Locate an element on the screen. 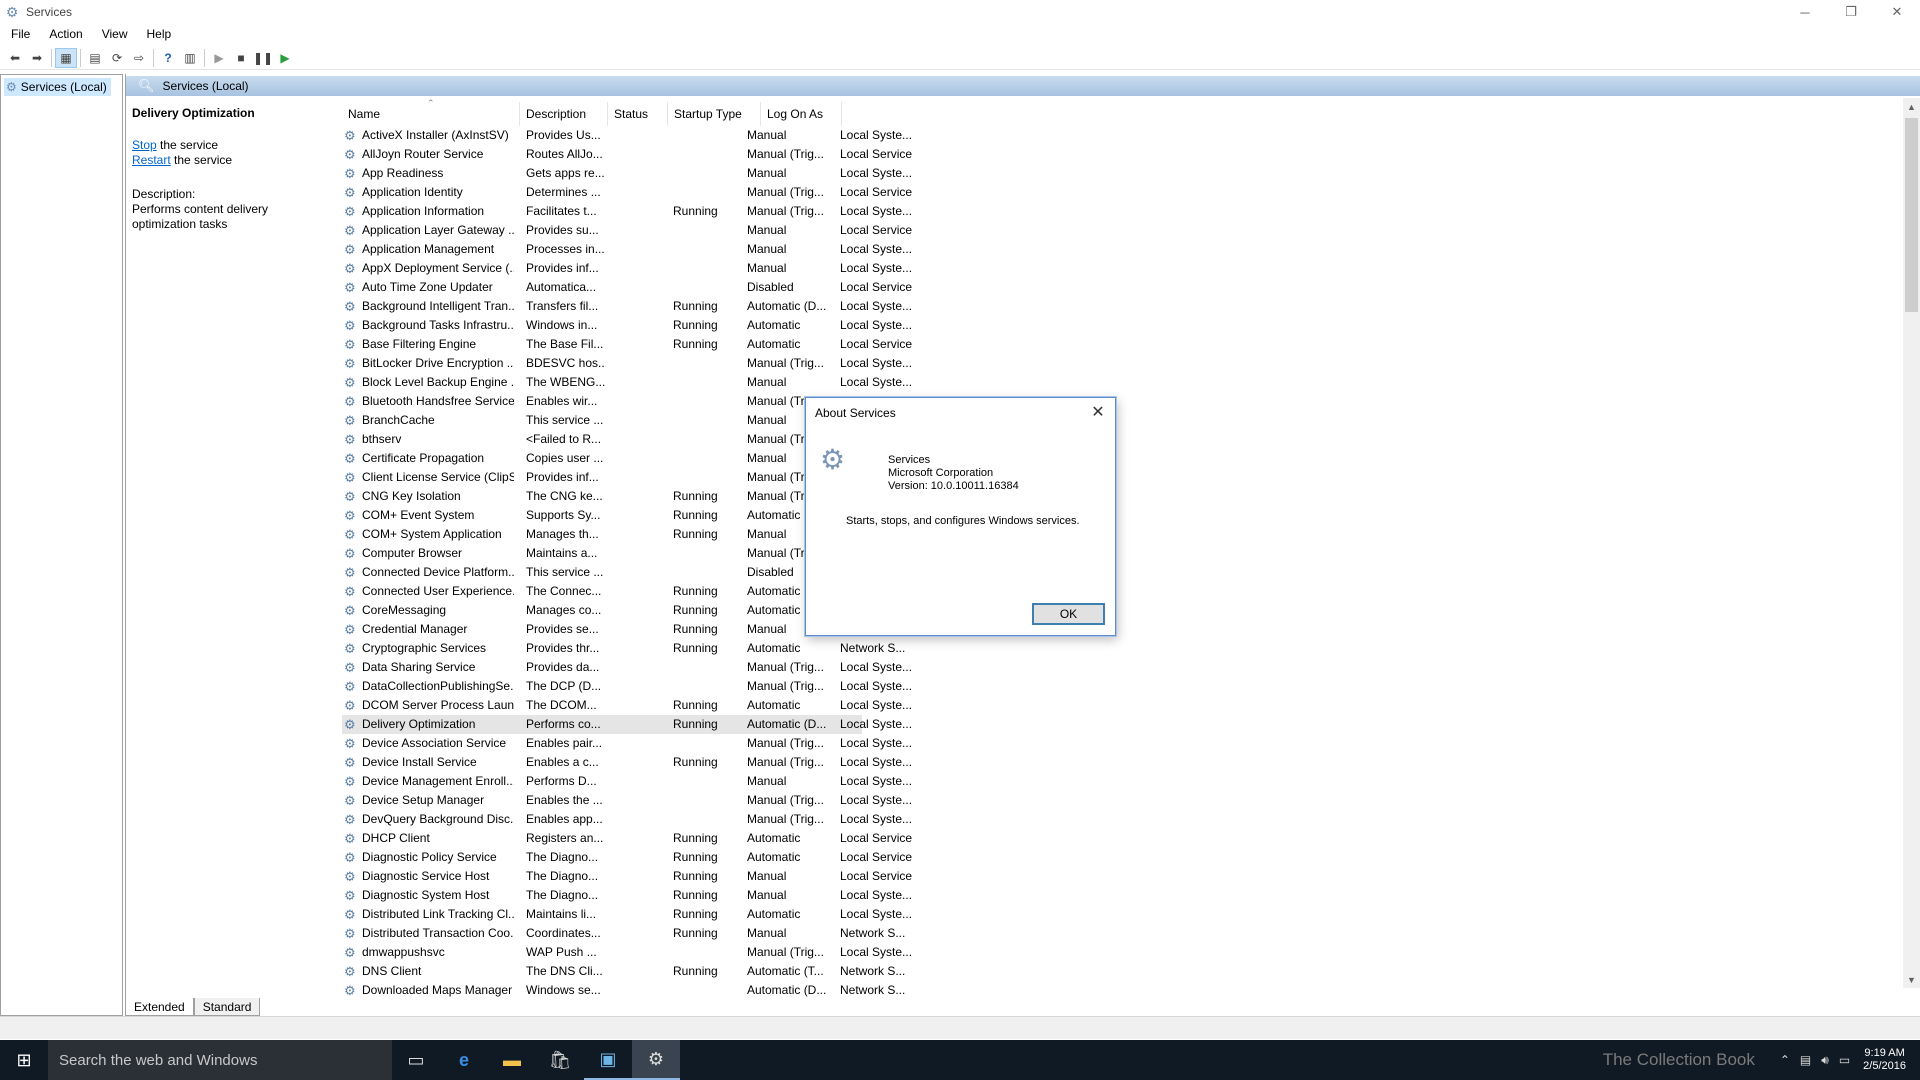 The image size is (1920, 1080). windows-start-icon: ⊞ is located at coordinates (24, 1060).